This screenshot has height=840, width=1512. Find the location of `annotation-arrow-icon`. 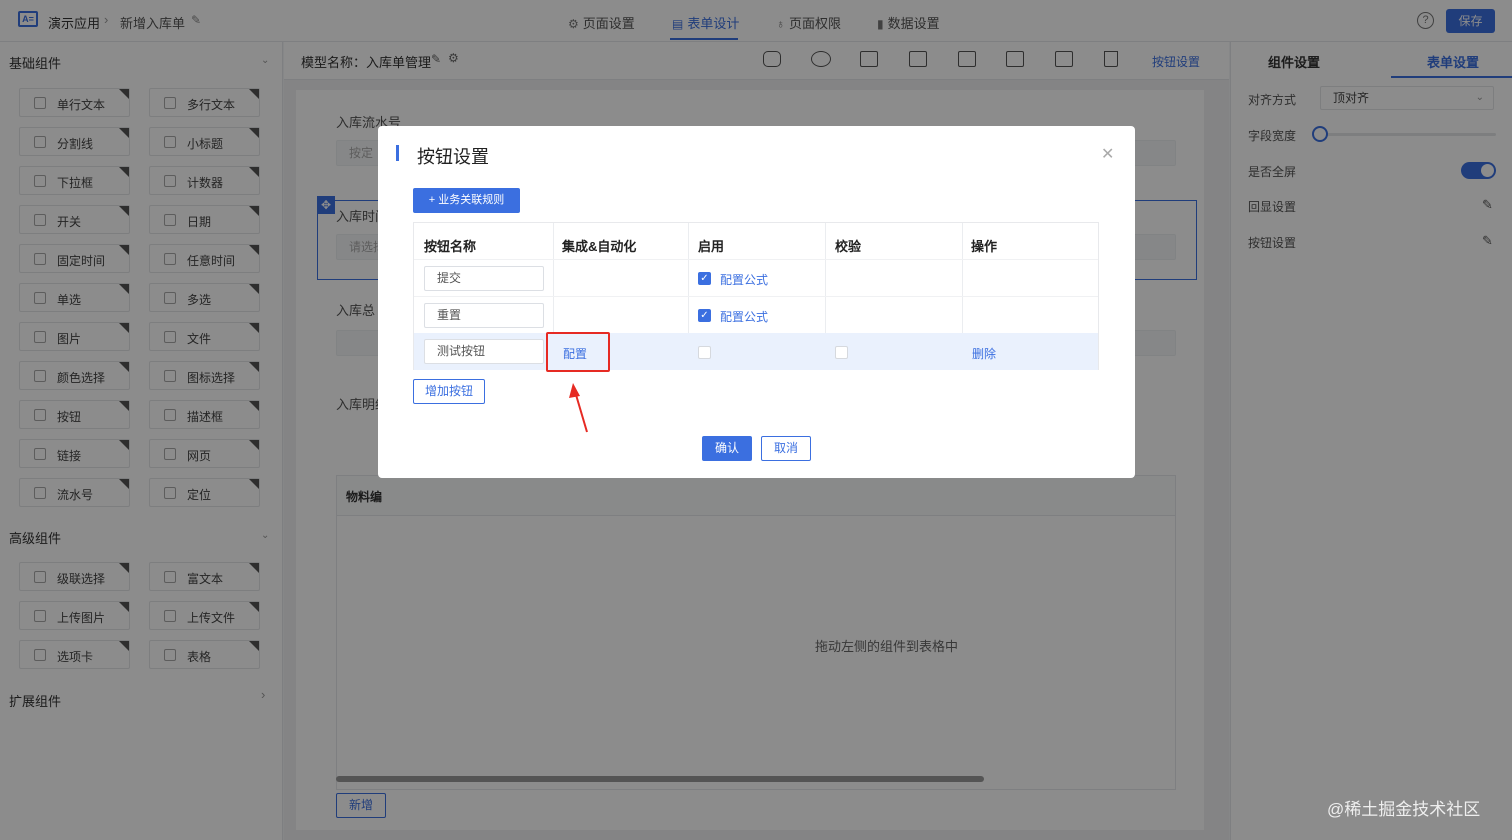

annotation-arrow-icon is located at coordinates (578, 408).